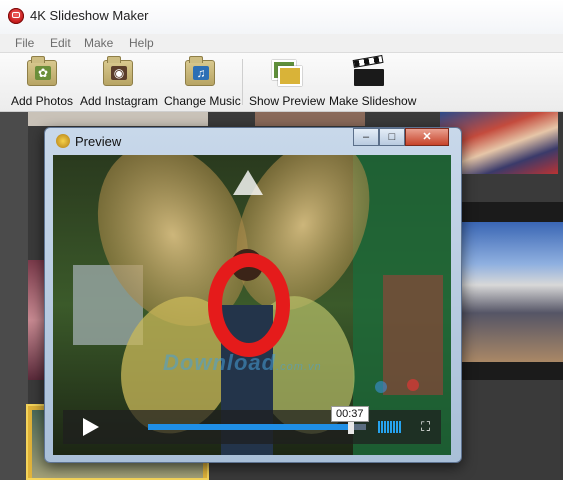 This screenshot has width=563, height=480. I want to click on menu-help: Help, so click(141, 43).